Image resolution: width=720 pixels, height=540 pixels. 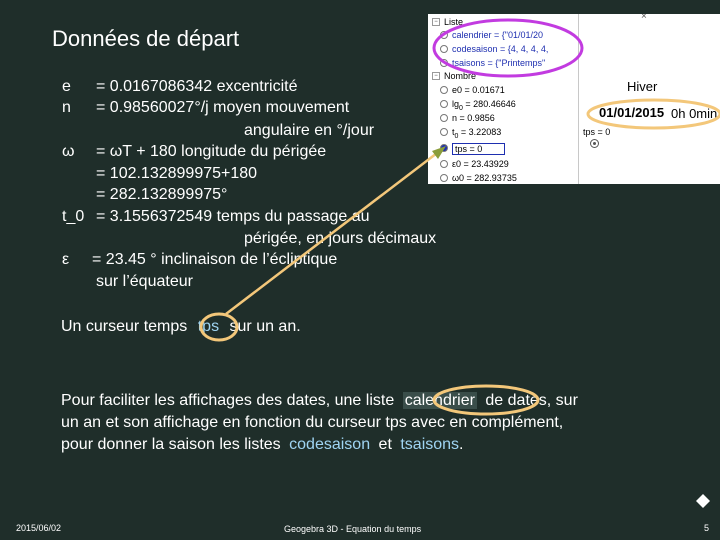 What do you see at coordinates (500, 49) in the screenshot?
I see `algebra-codesaison: codesaison = {4, 4, 4, 4,` at bounding box center [500, 49].